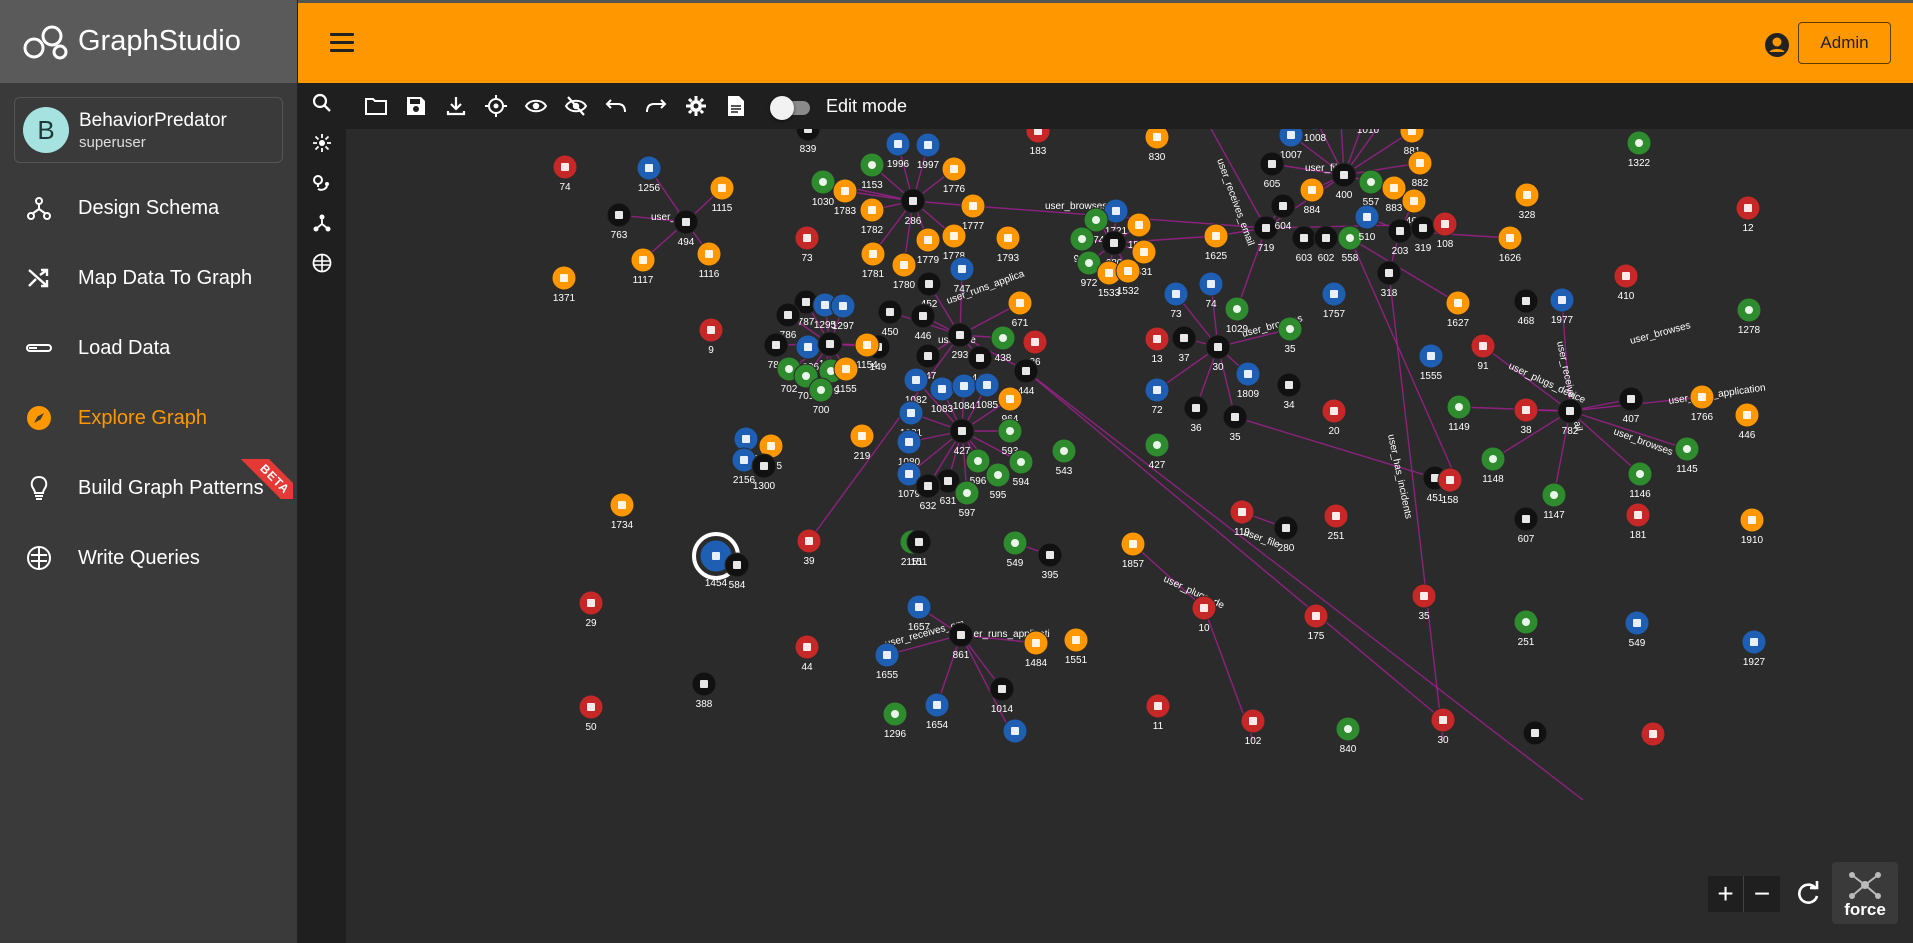  Describe the element at coordinates (1526, 628) in the screenshot. I see `graph-node-dev: 251` at that location.